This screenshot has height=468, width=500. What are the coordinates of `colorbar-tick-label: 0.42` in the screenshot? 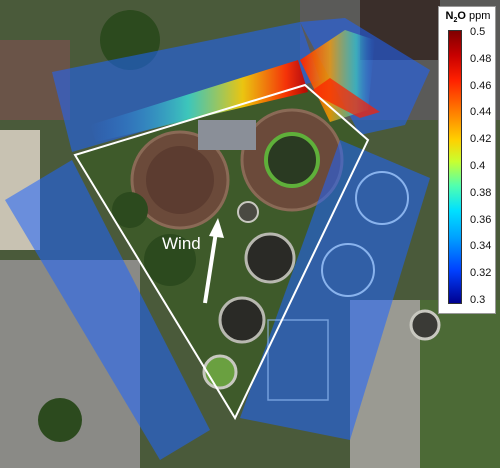 It's located at (481, 139).